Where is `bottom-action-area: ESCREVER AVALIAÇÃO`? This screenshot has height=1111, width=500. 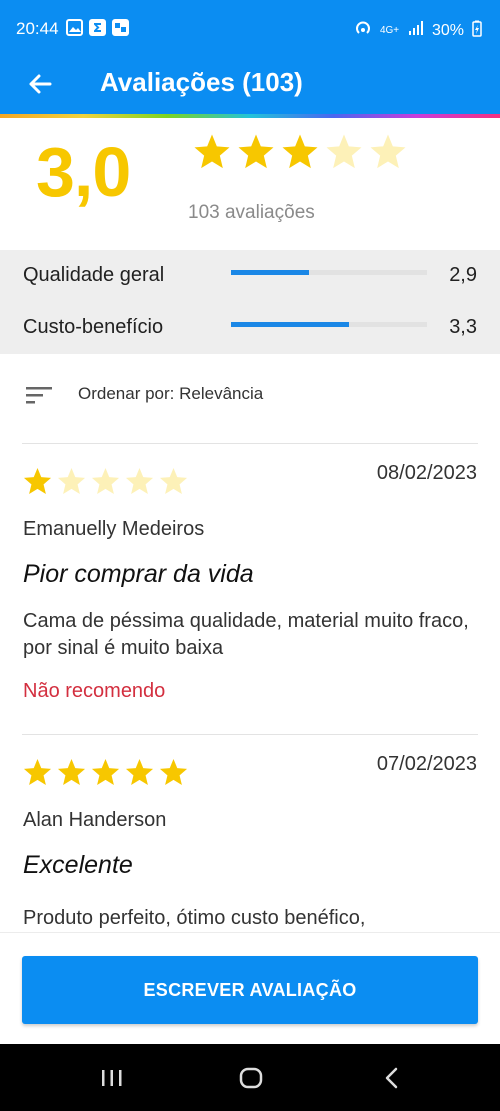 bottom-action-area: ESCREVER AVALIAÇÃO is located at coordinates (250, 988).